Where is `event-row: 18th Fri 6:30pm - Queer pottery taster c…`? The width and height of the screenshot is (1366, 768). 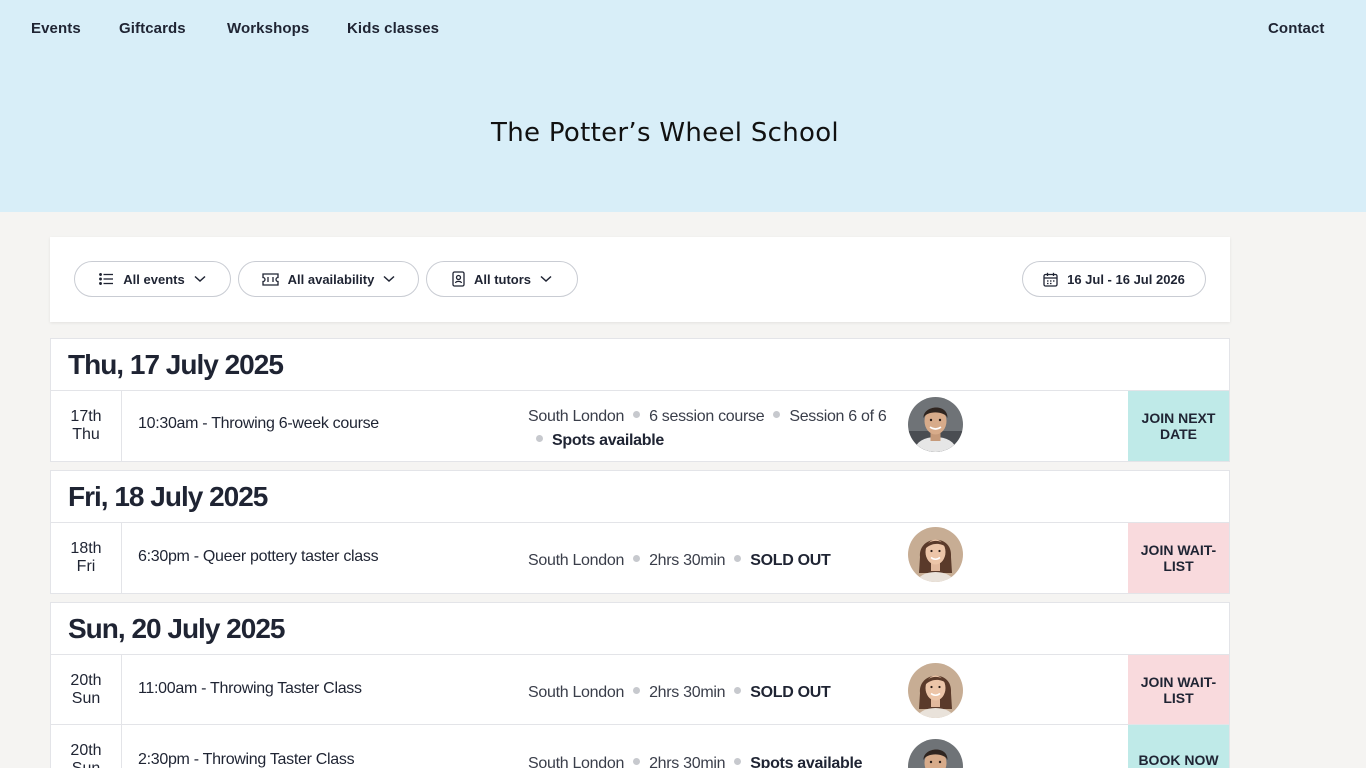 event-row: 18th Fri 6:30pm - Queer pottery taster c… is located at coordinates (640, 558).